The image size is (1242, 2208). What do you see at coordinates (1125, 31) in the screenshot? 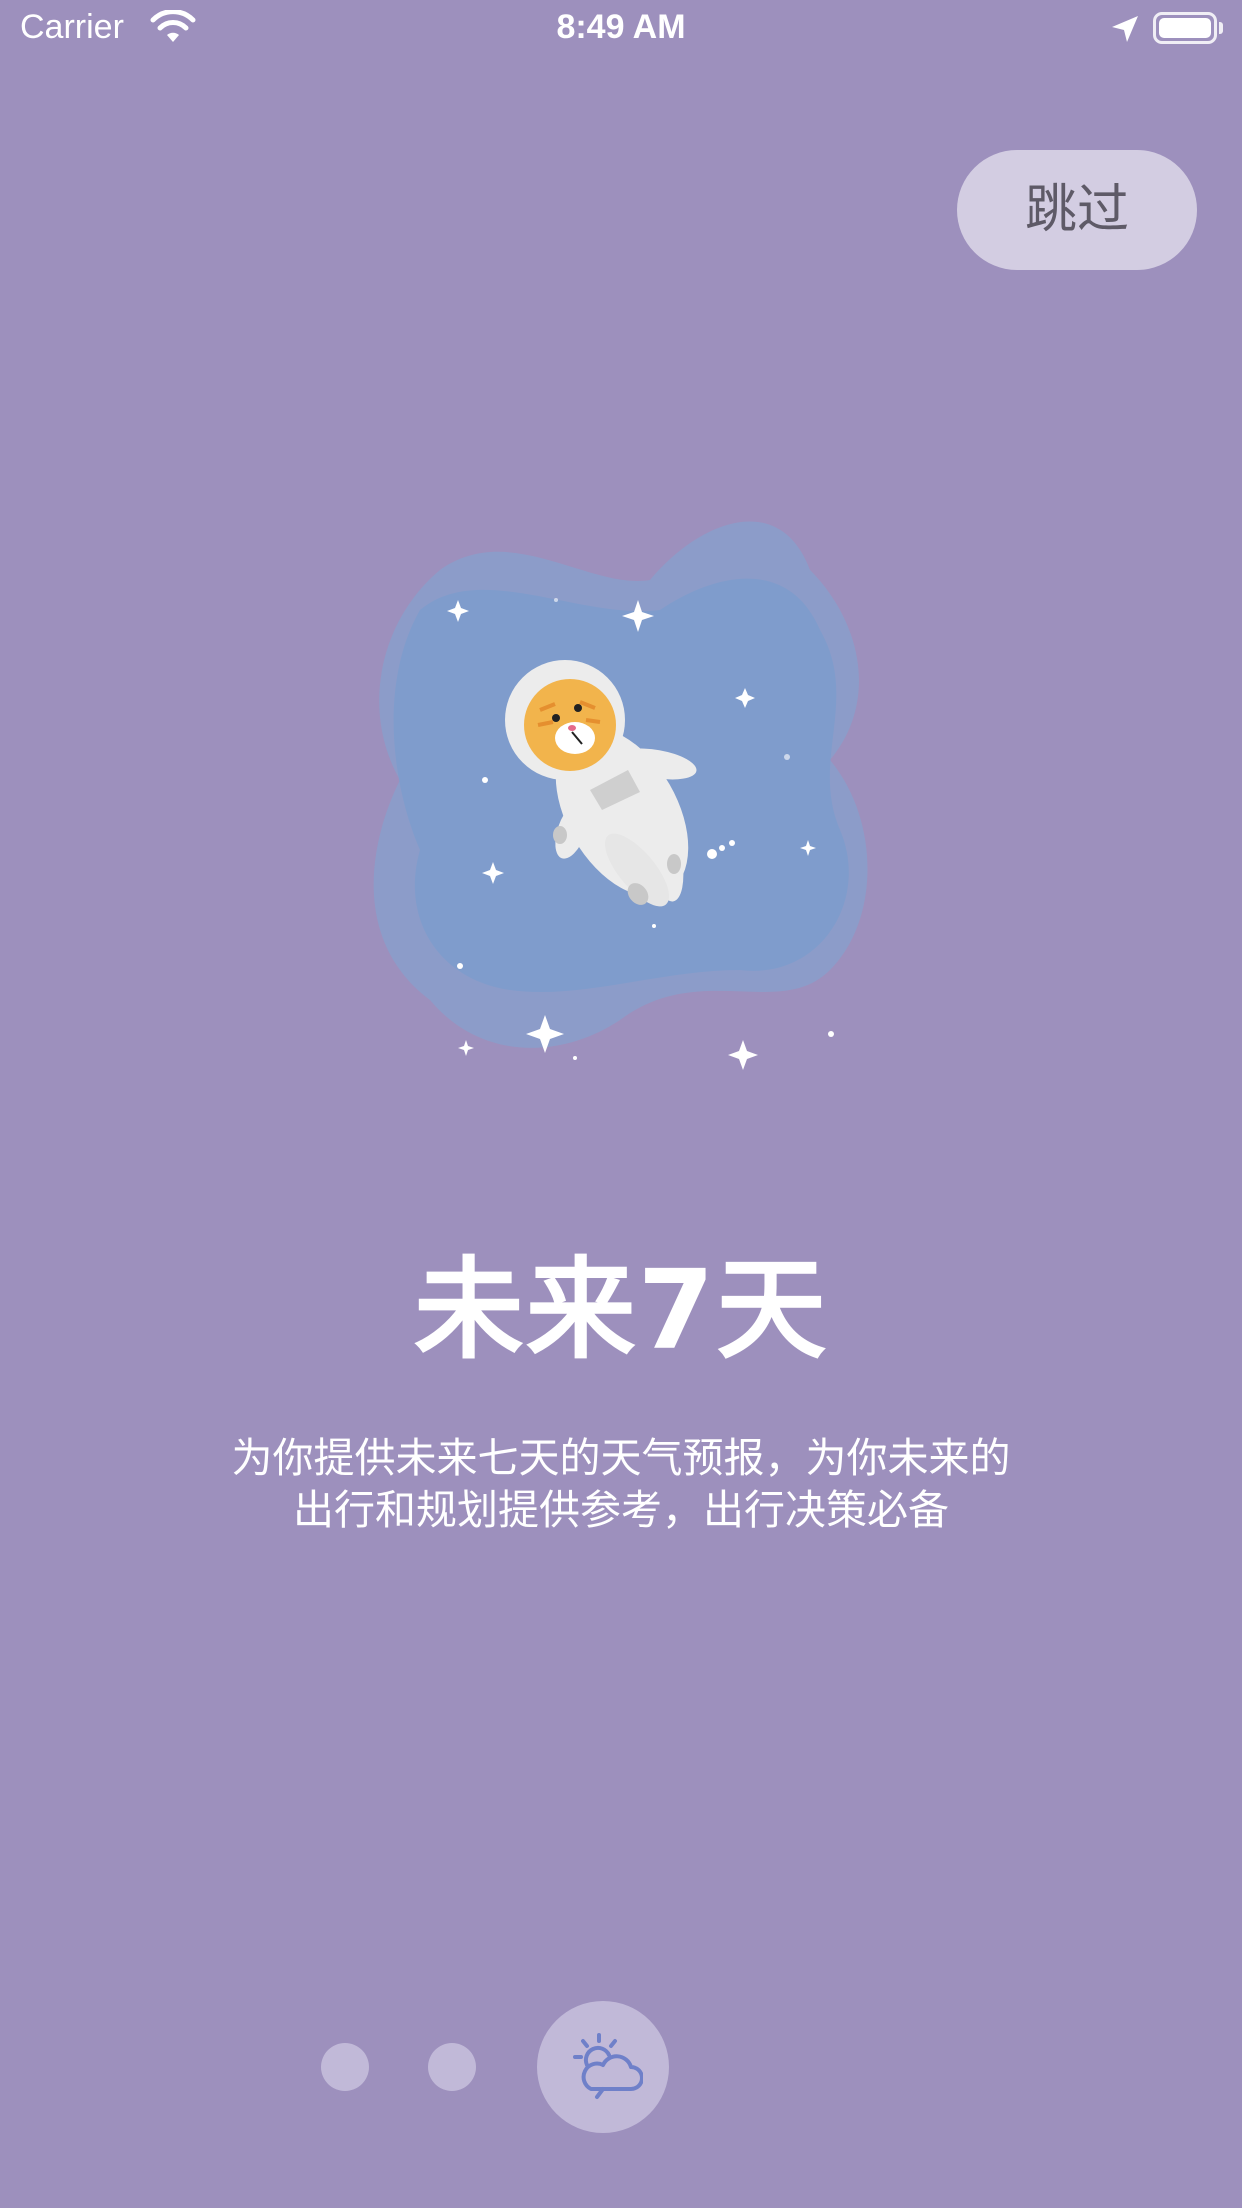
I see `location-arrow-icon` at bounding box center [1125, 31].